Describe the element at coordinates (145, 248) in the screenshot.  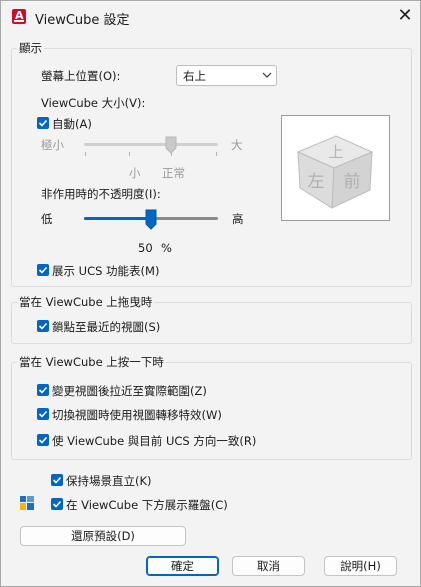
I see `opacity-value: 50` at that location.